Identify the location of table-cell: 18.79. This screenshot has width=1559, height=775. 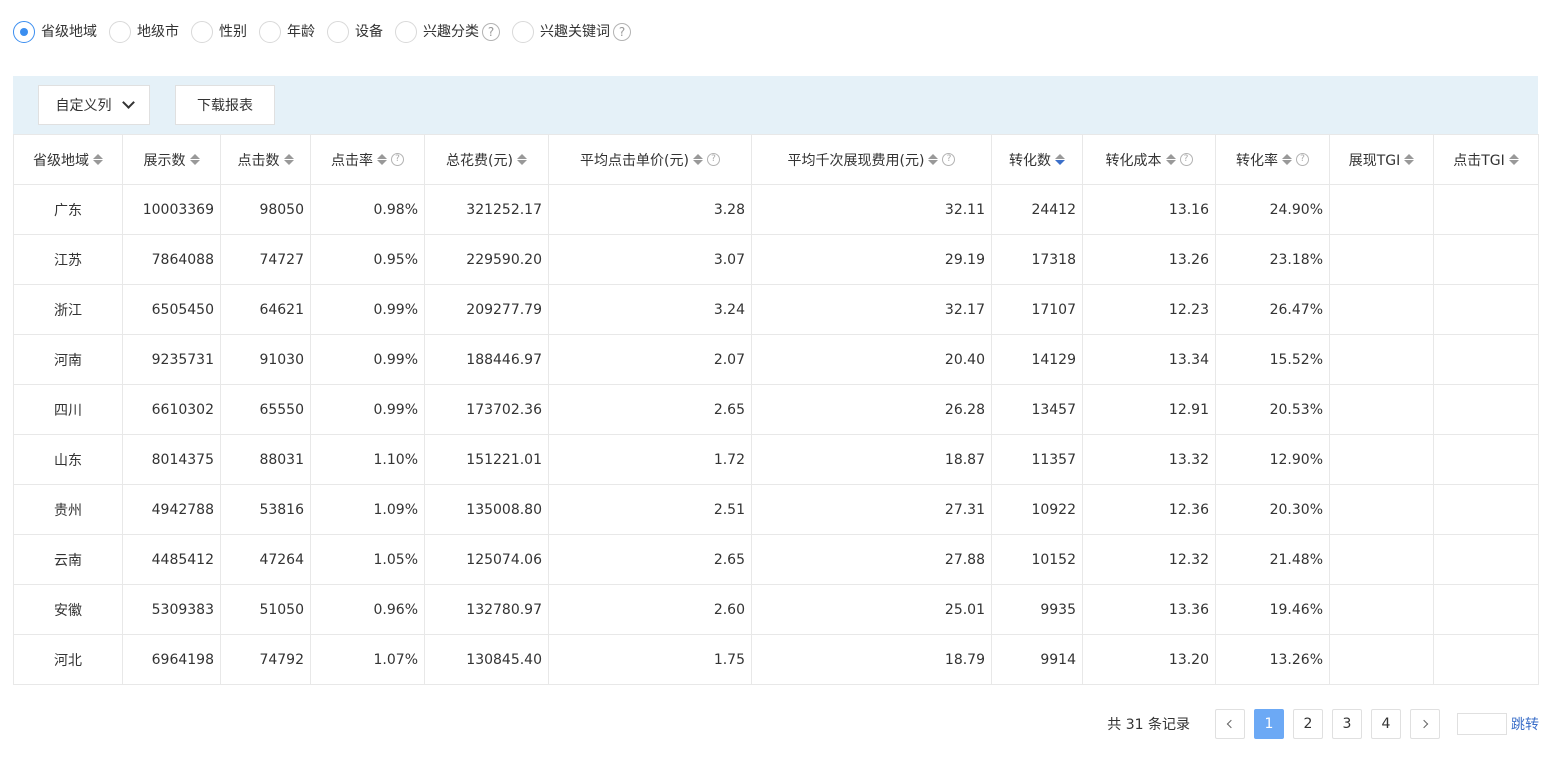
(871, 659).